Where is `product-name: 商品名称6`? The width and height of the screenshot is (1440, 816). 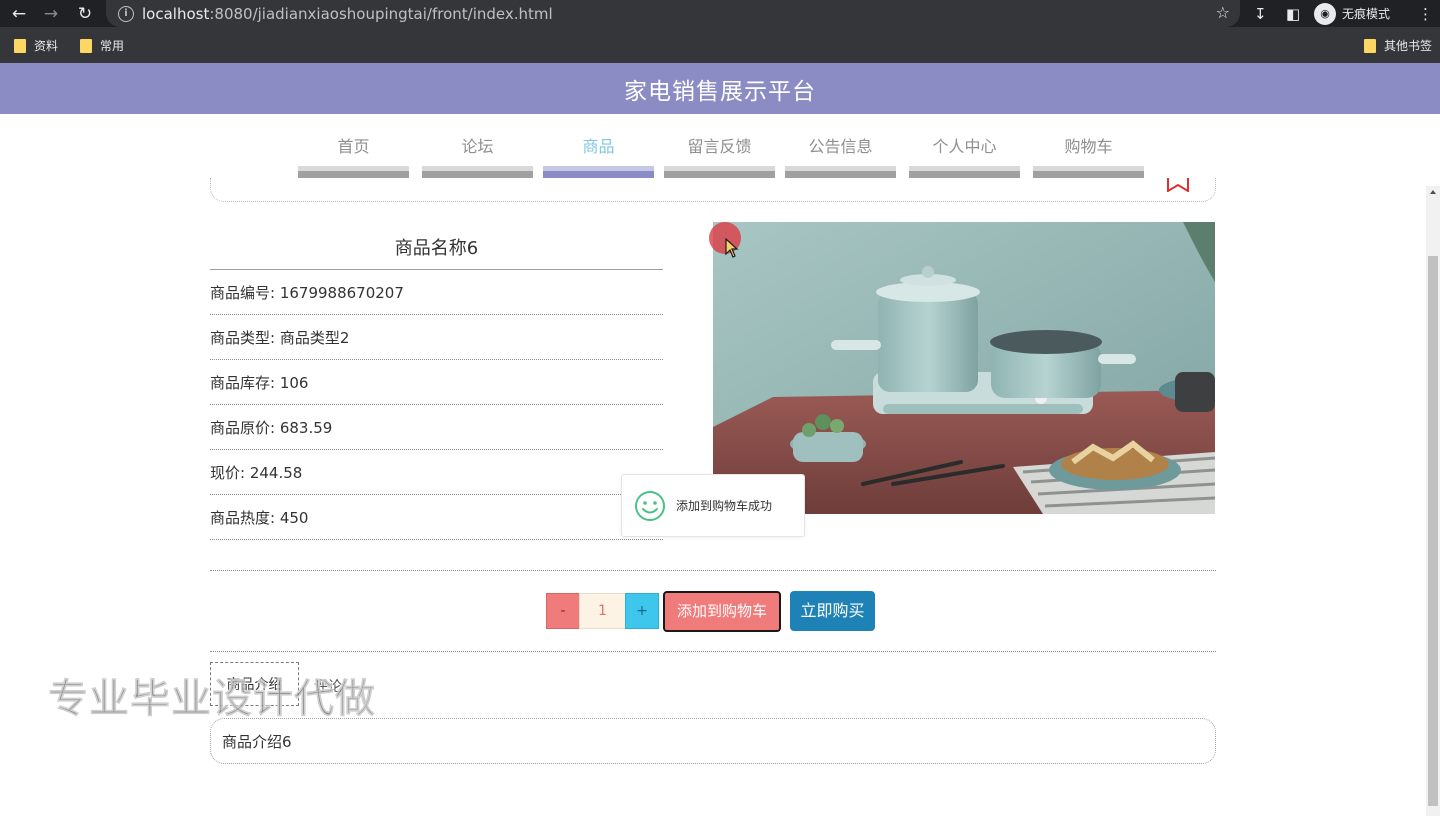 product-name: 商品名称6 is located at coordinates (436, 248).